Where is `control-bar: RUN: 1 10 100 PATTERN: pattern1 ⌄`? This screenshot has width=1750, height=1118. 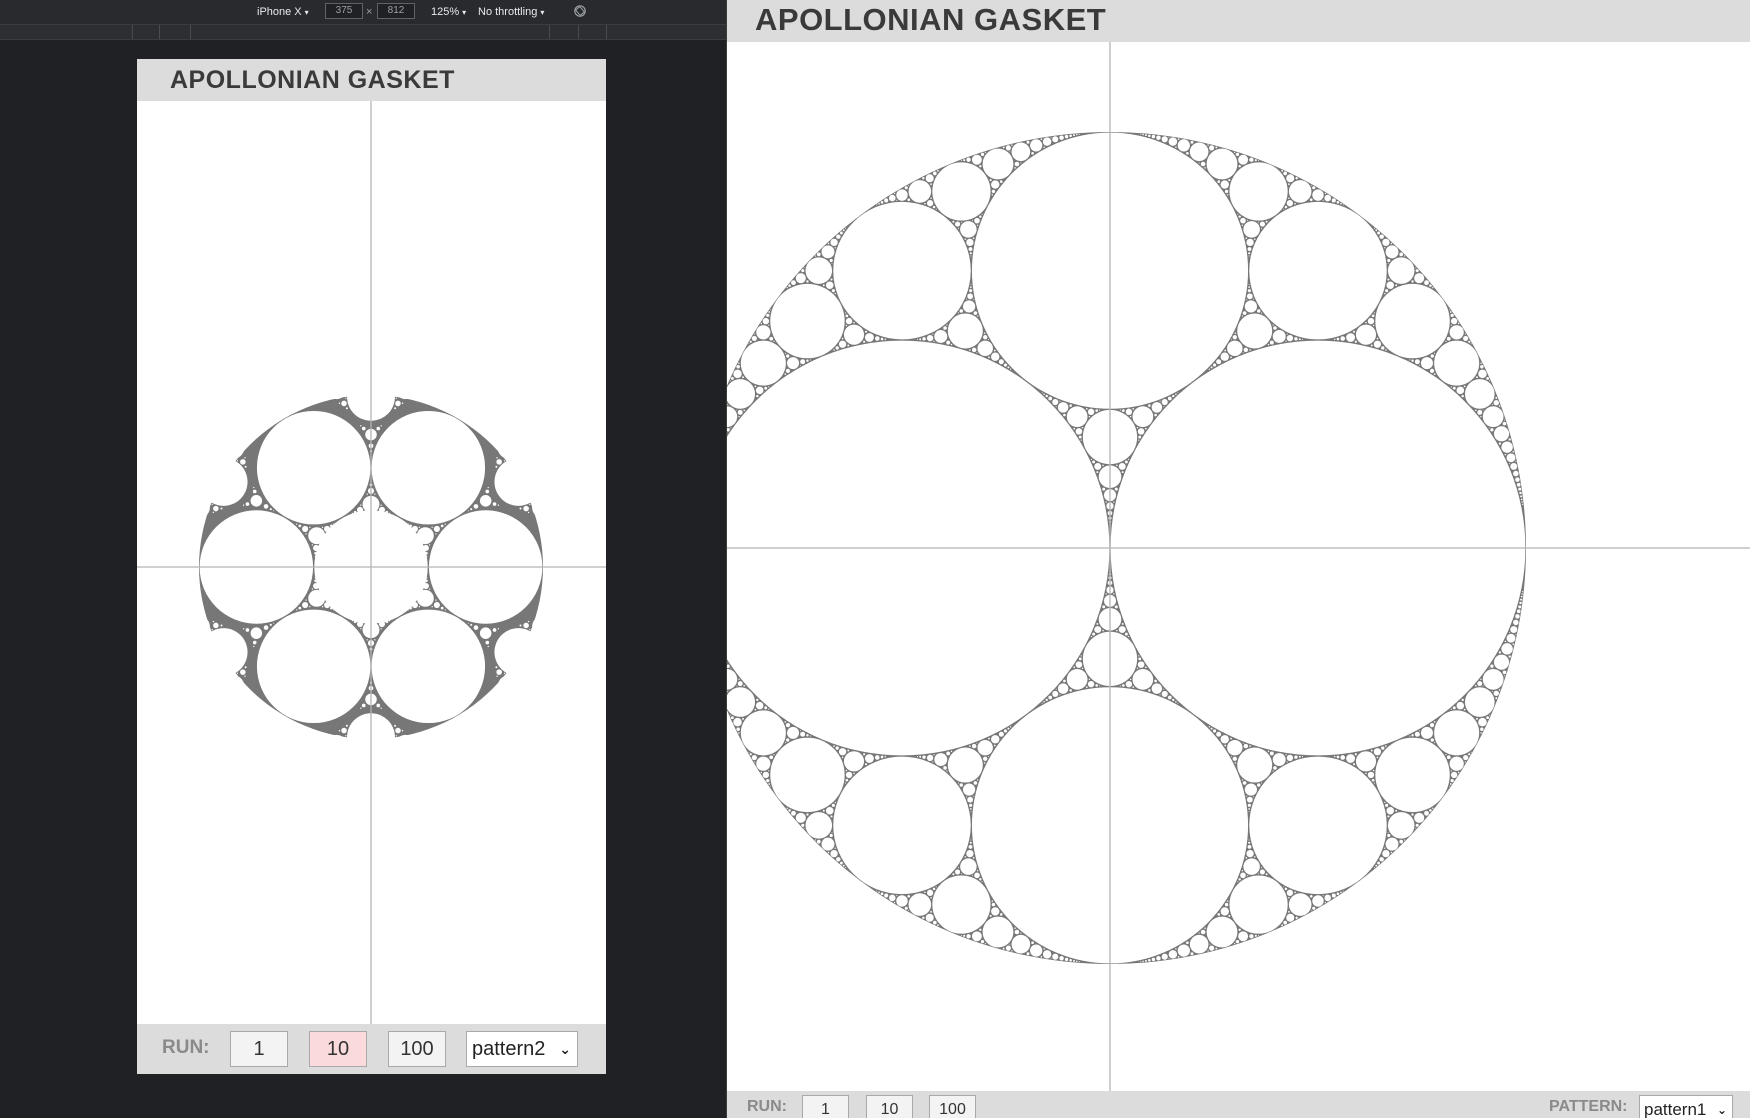
control-bar: RUN: 1 10 100 PATTERN: pattern1 ⌄ is located at coordinates (1238, 1104).